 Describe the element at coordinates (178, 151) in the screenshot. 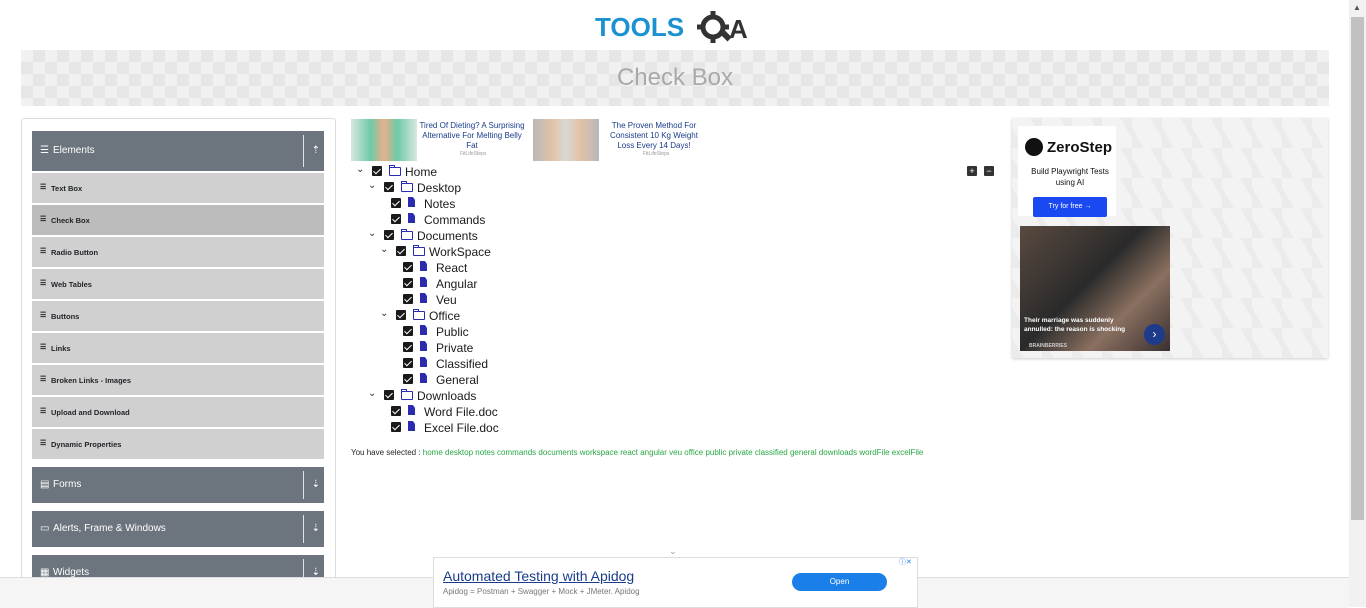

I see `group-elements: ☰ Elements ⇡` at that location.